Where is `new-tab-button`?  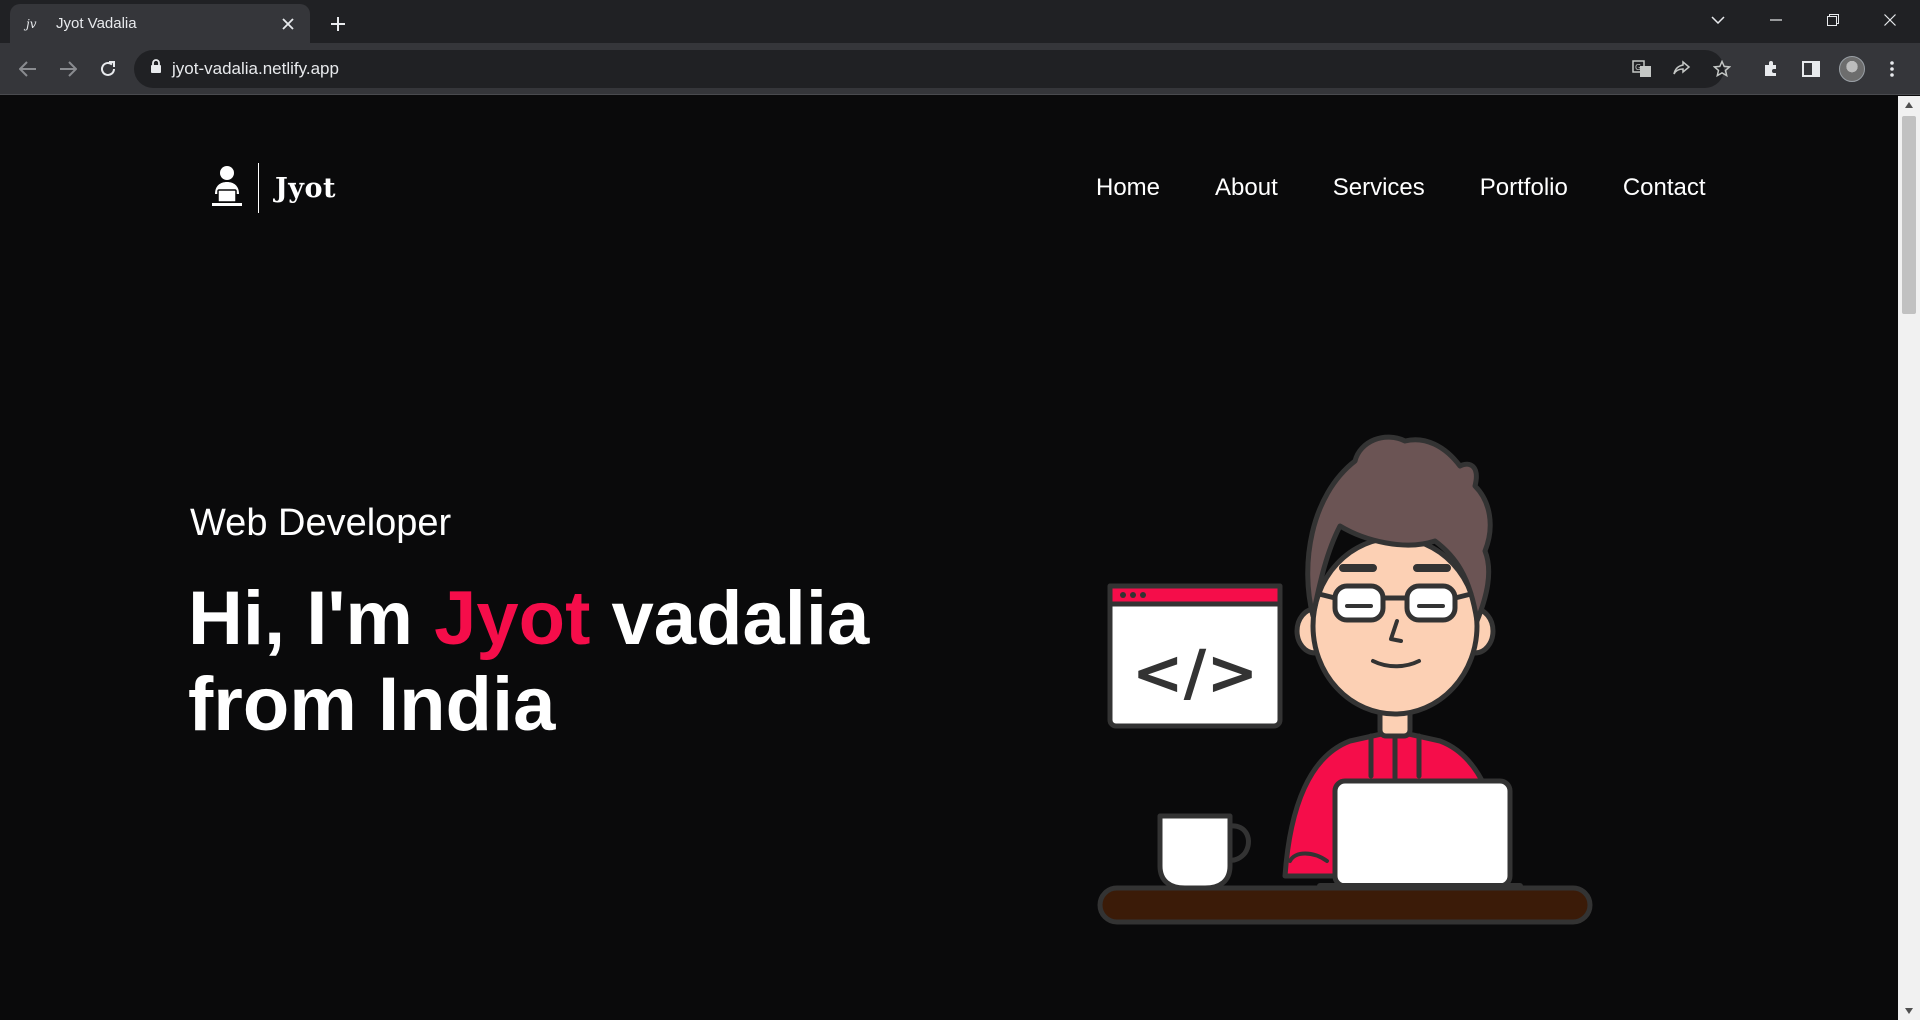 new-tab-button is located at coordinates (338, 24).